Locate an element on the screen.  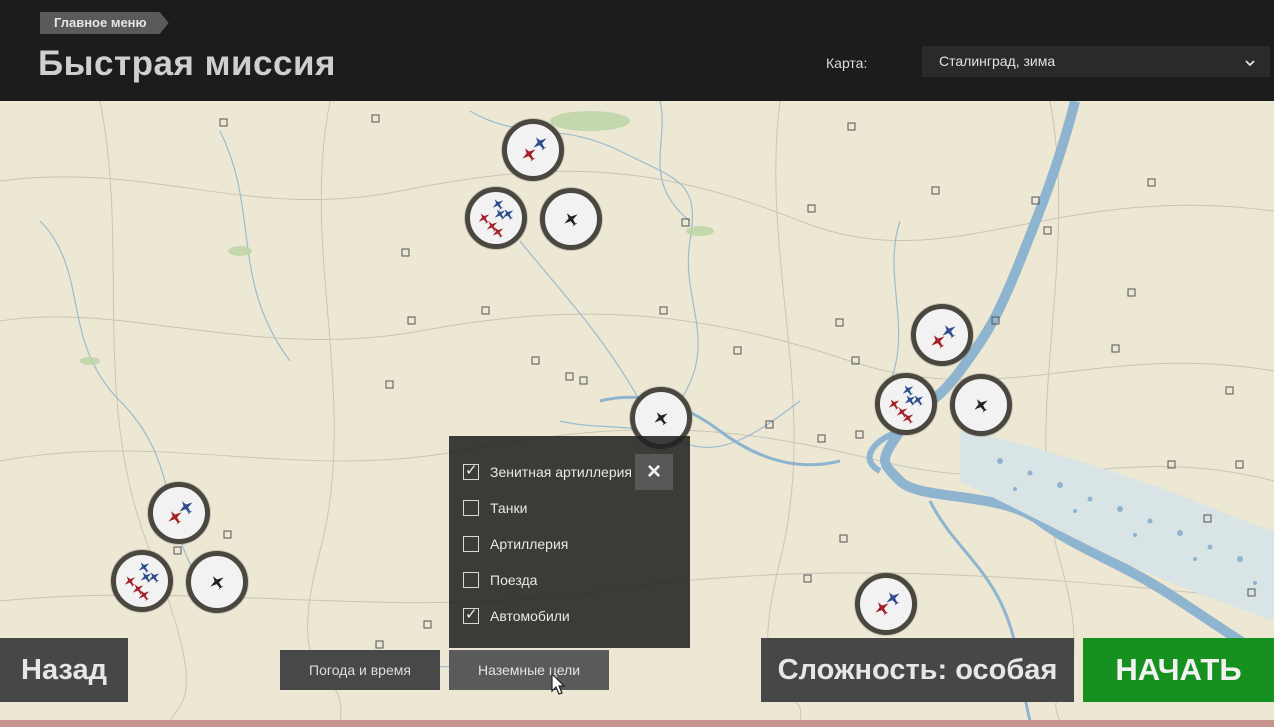
target-aa-artillery: ✓ Зенитная артиллерия is located at coordinates (547, 472).